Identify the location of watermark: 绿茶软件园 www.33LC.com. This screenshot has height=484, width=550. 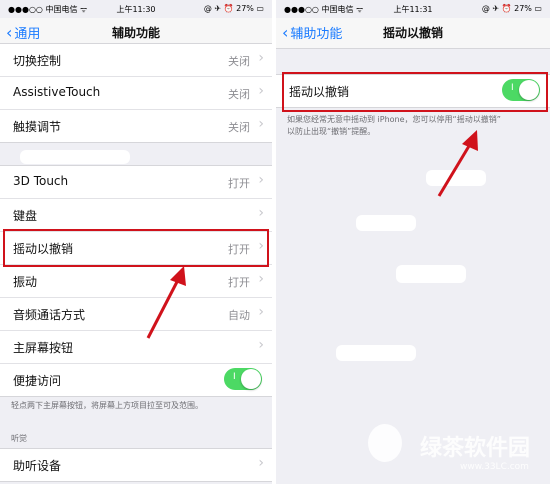
(475, 451).